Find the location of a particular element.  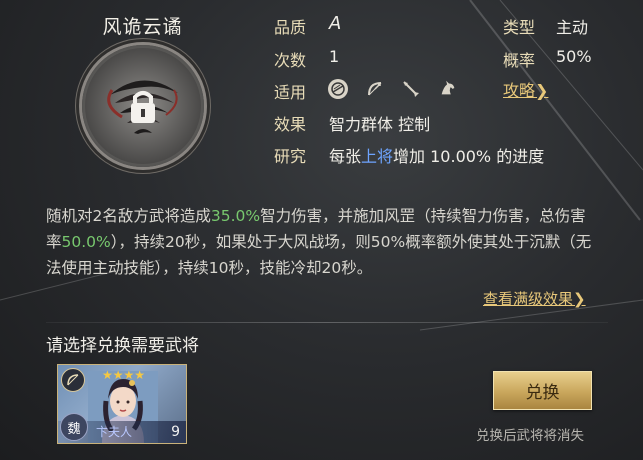

view-full-effect-link: 查看满级效果❯ is located at coordinates (534, 298).